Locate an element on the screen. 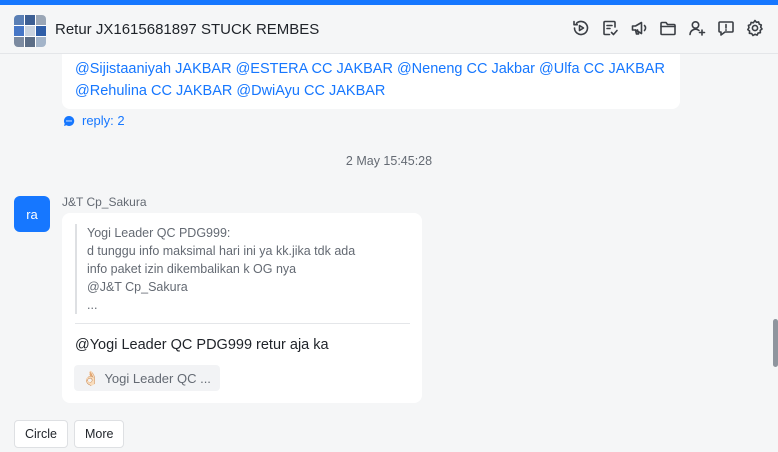  message-timestamp: 2 May 15:45:28 is located at coordinates (389, 161).